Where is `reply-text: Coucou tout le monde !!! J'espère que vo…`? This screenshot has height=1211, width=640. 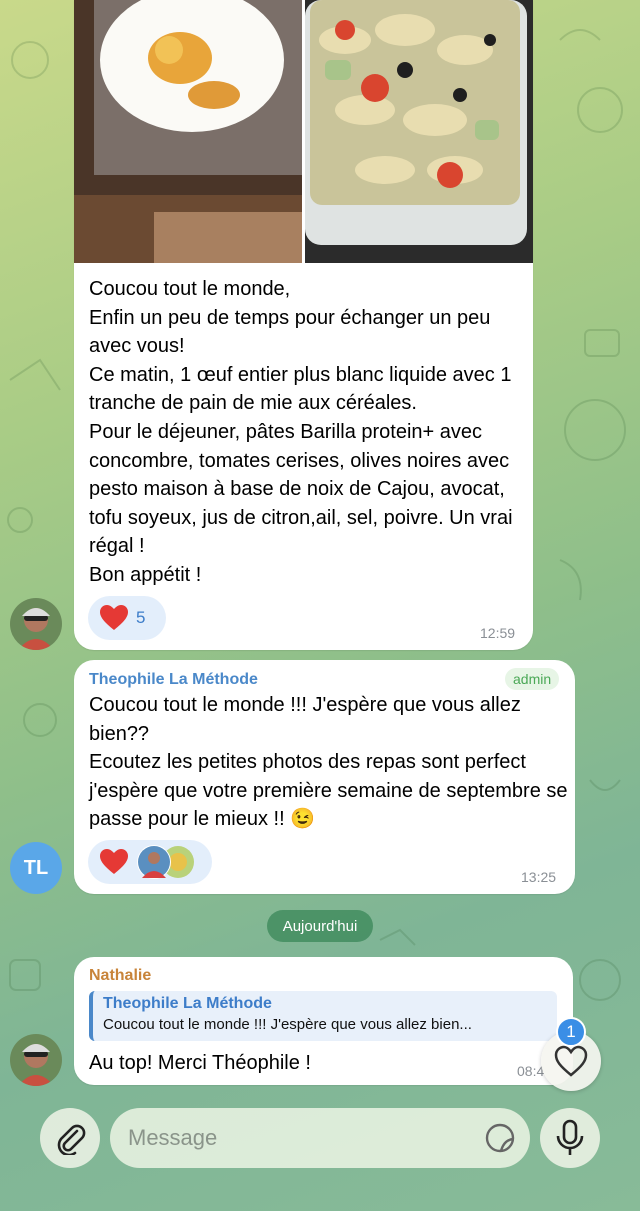
reply-text: Coucou tout le monde !!! J'espère que vo… is located at coordinates (287, 1024).